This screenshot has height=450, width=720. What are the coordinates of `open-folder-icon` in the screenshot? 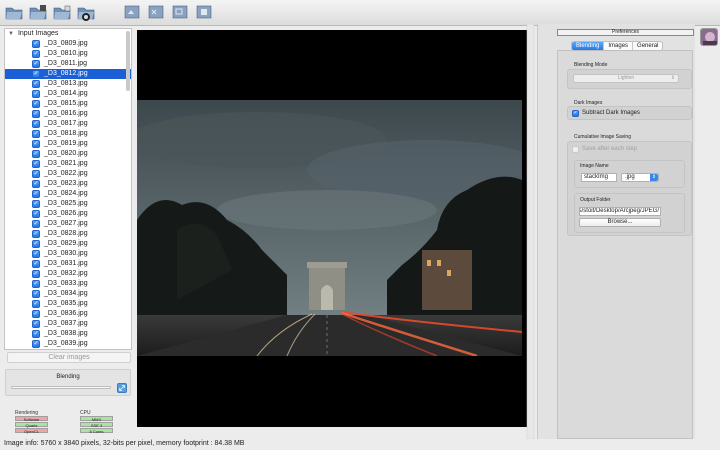 It's located at (14, 12).